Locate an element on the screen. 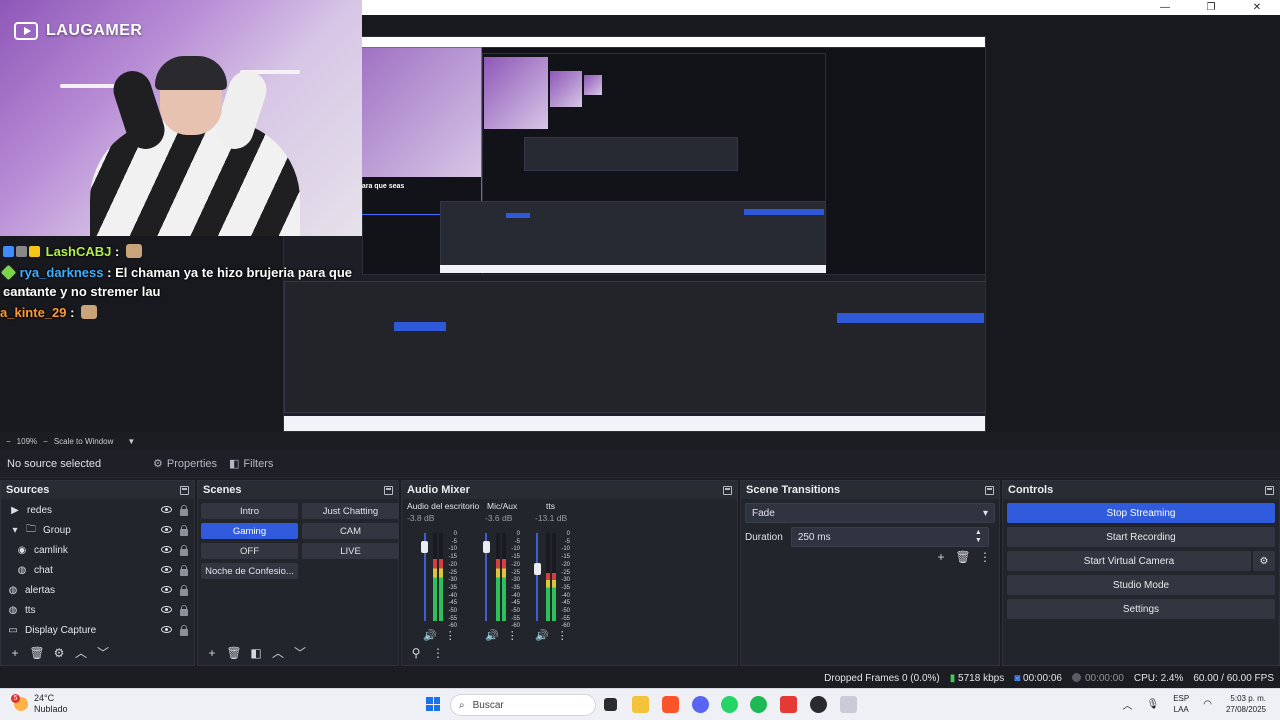  source-item-alertas: ◍ alertas is located at coordinates (97, 590).